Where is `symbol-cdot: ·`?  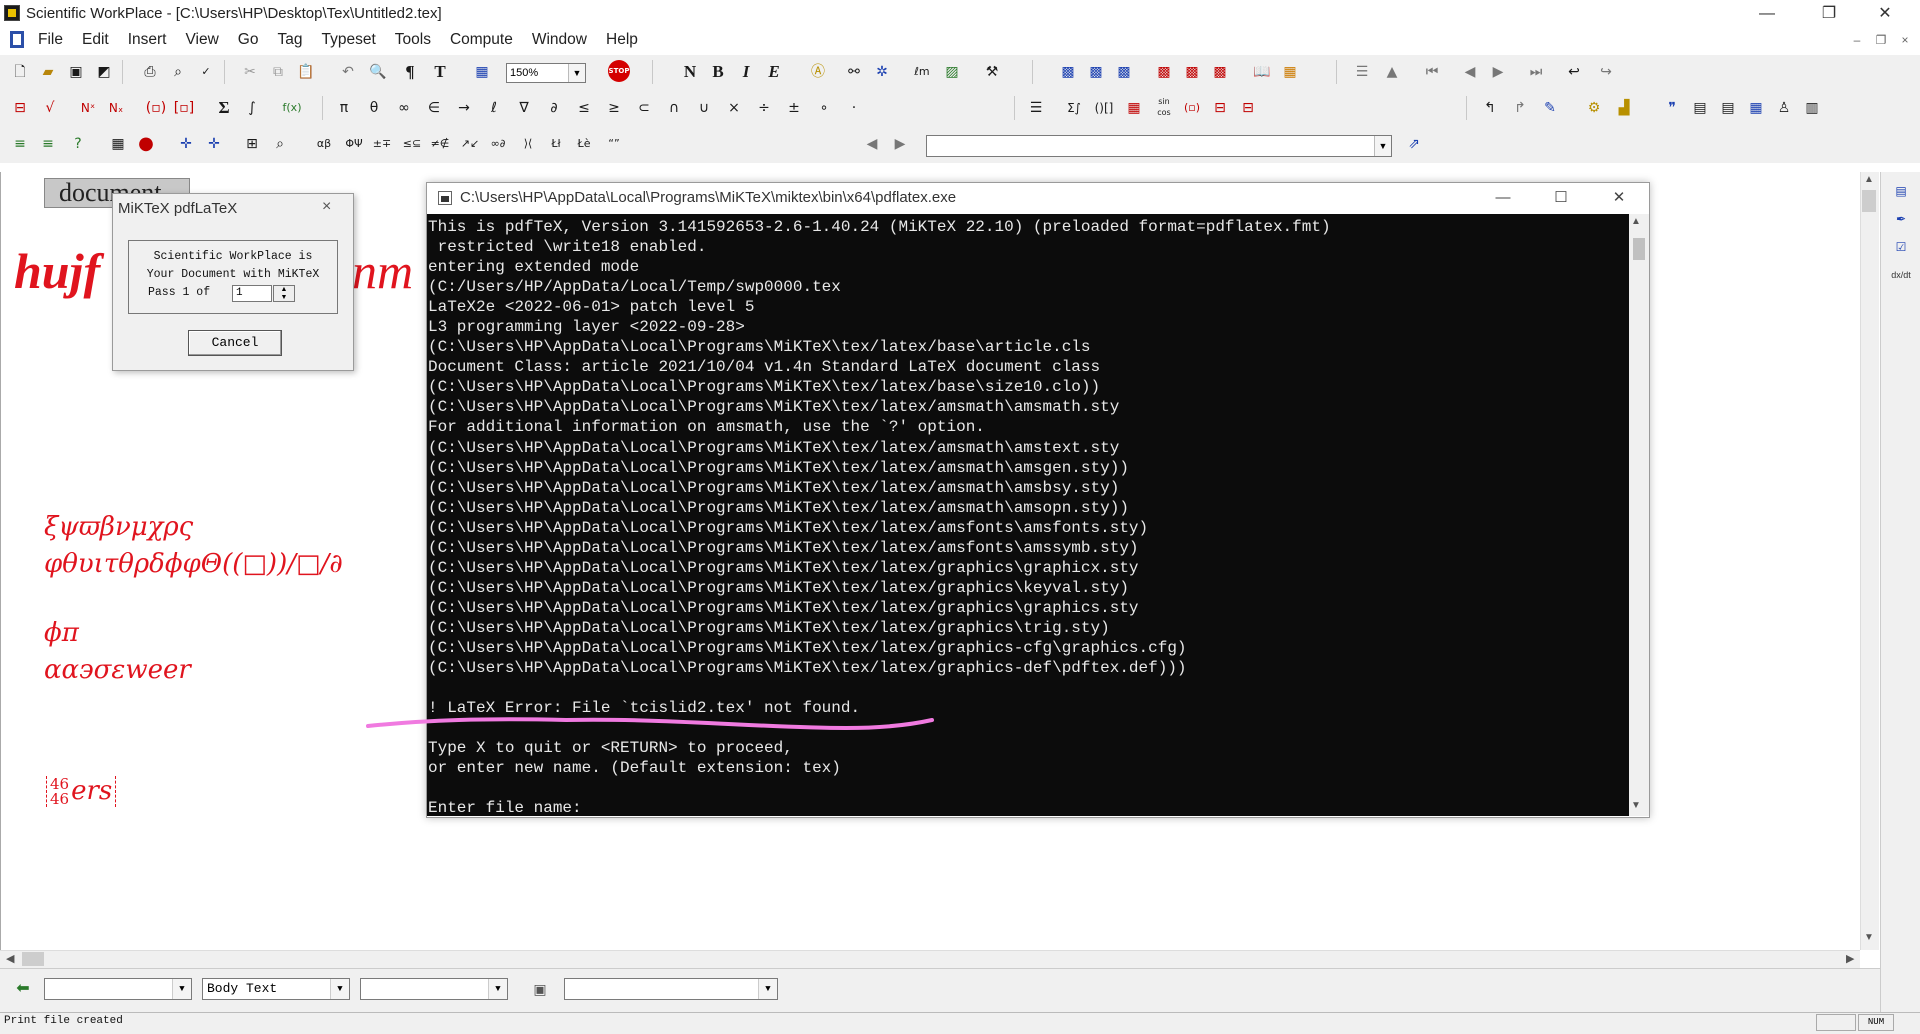
symbol-cdot: · is located at coordinates (854, 108).